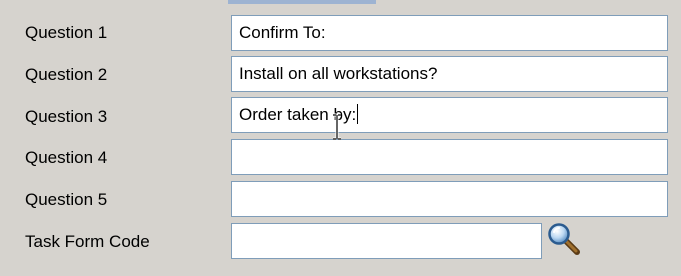 This screenshot has width=681, height=276. What do you see at coordinates (337, 127) in the screenshot?
I see `text-cursor-icon` at bounding box center [337, 127].